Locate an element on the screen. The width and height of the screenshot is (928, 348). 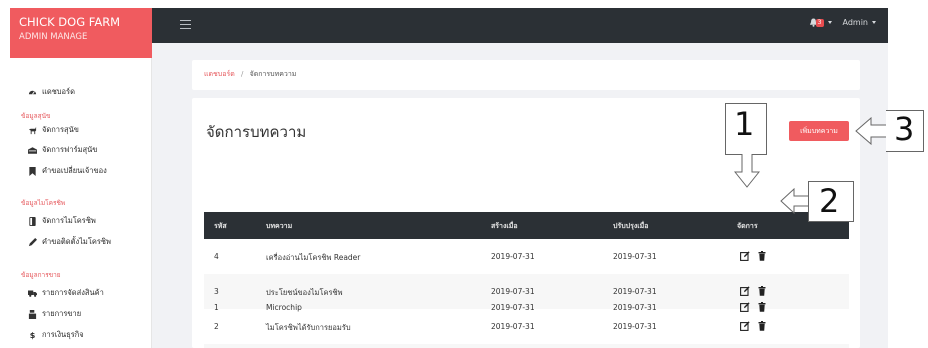
page-title: จัดการบทความ is located at coordinates (256, 132).